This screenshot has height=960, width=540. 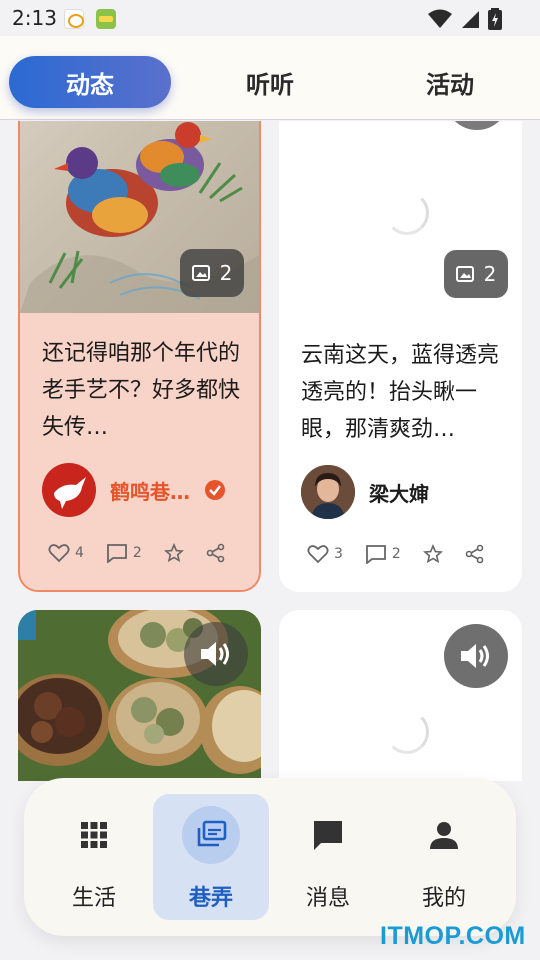 What do you see at coordinates (477, 125) in the screenshot?
I see `more-button` at bounding box center [477, 125].